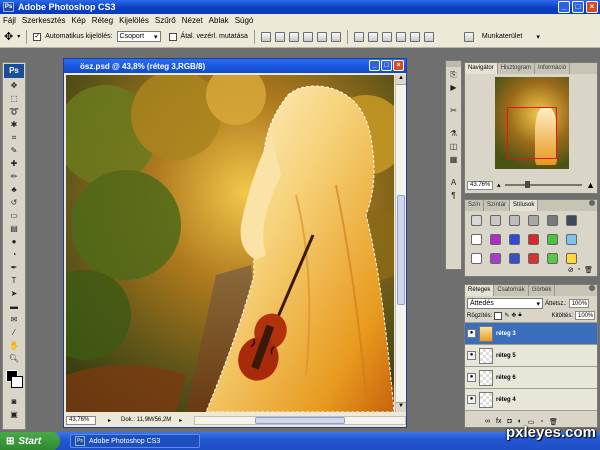 This screenshot has height=450, width=600. What do you see at coordinates (578, 7) in the screenshot?
I see `maximize-button: □` at bounding box center [578, 7].